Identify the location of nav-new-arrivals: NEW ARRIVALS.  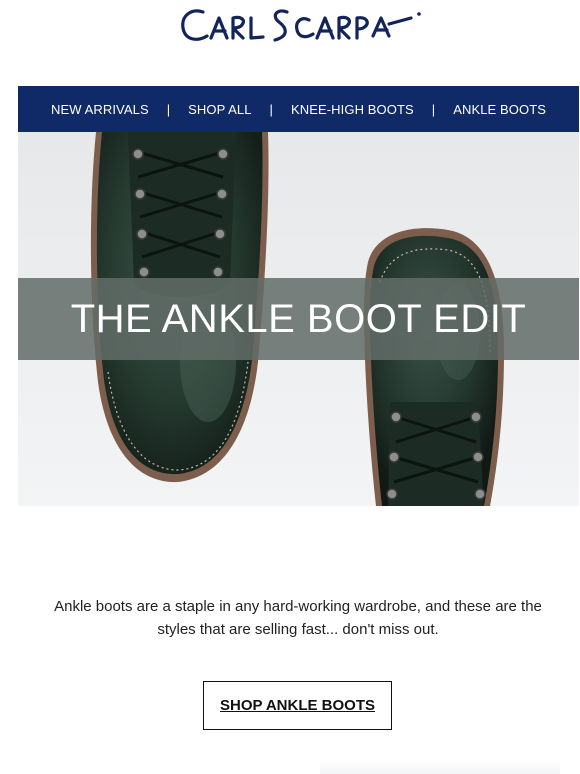
(100, 109).